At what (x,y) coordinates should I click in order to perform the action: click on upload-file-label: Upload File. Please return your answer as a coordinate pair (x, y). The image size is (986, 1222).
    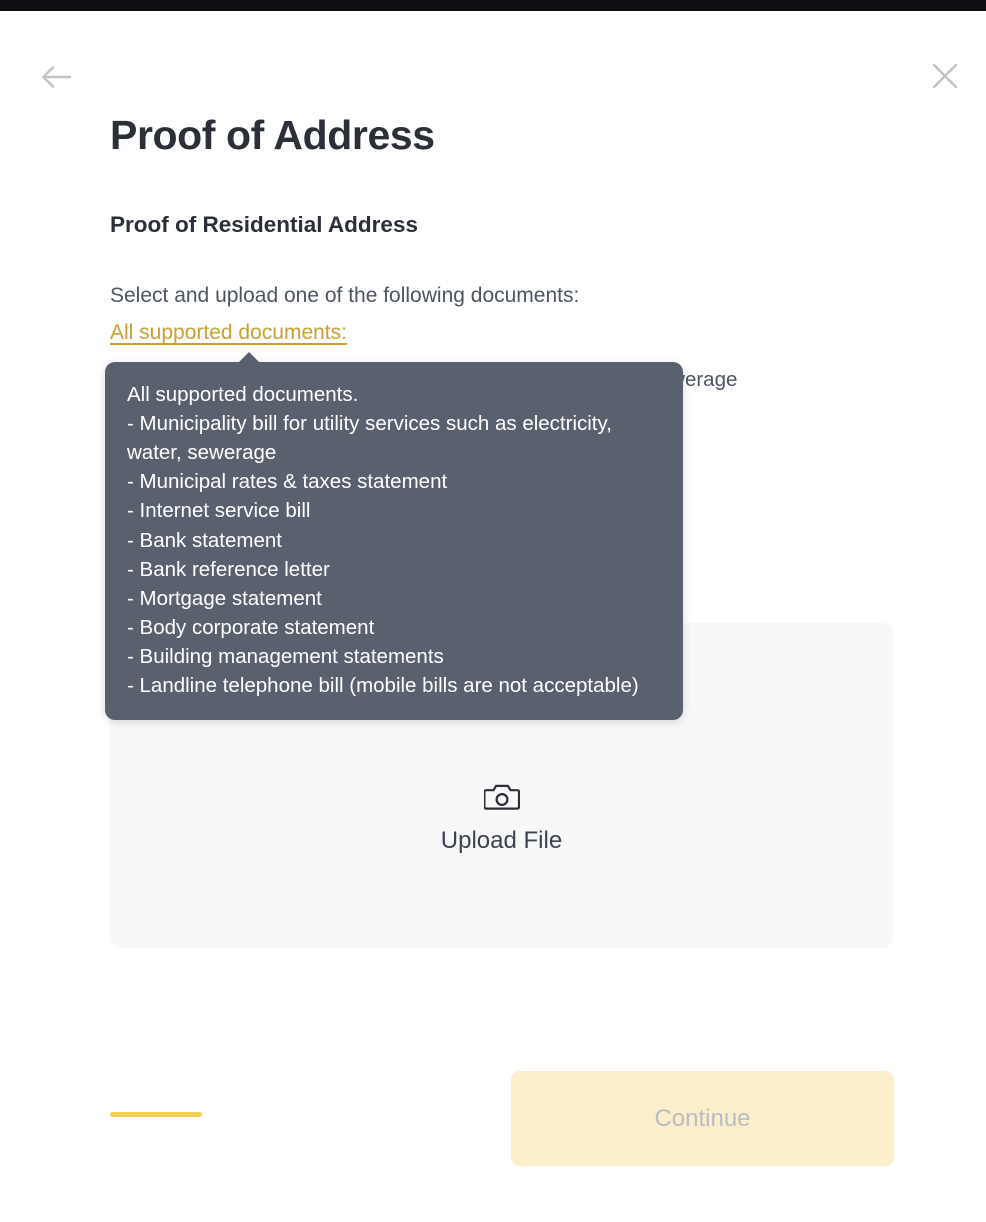
    Looking at the image, I should click on (501, 840).